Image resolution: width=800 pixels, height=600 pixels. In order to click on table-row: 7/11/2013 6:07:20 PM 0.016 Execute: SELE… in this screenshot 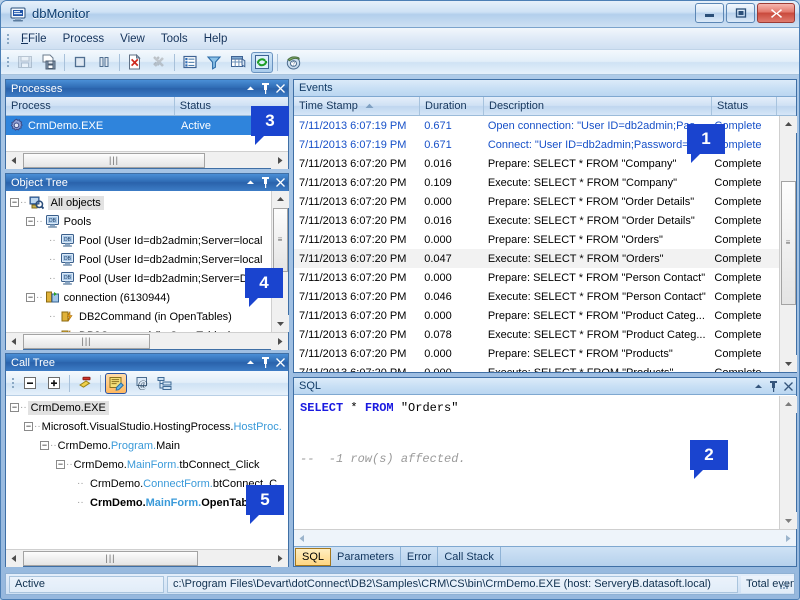, I will do `click(536, 220)`.